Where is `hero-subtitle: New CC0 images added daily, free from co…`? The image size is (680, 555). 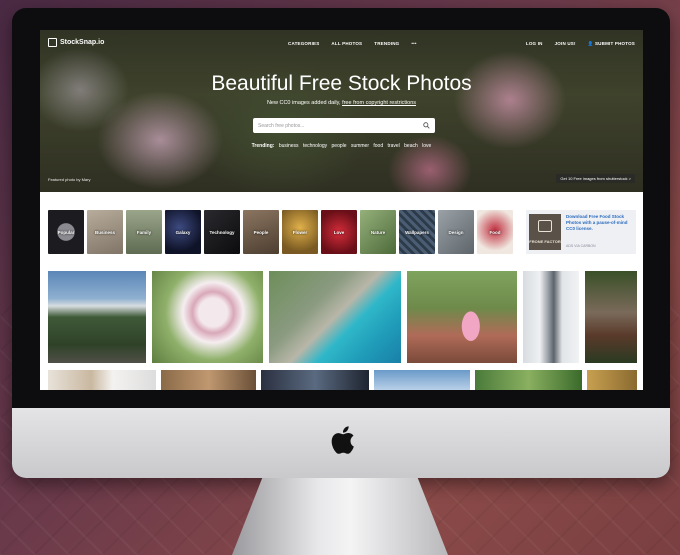 hero-subtitle: New CC0 images added daily, free from co… is located at coordinates (341, 103).